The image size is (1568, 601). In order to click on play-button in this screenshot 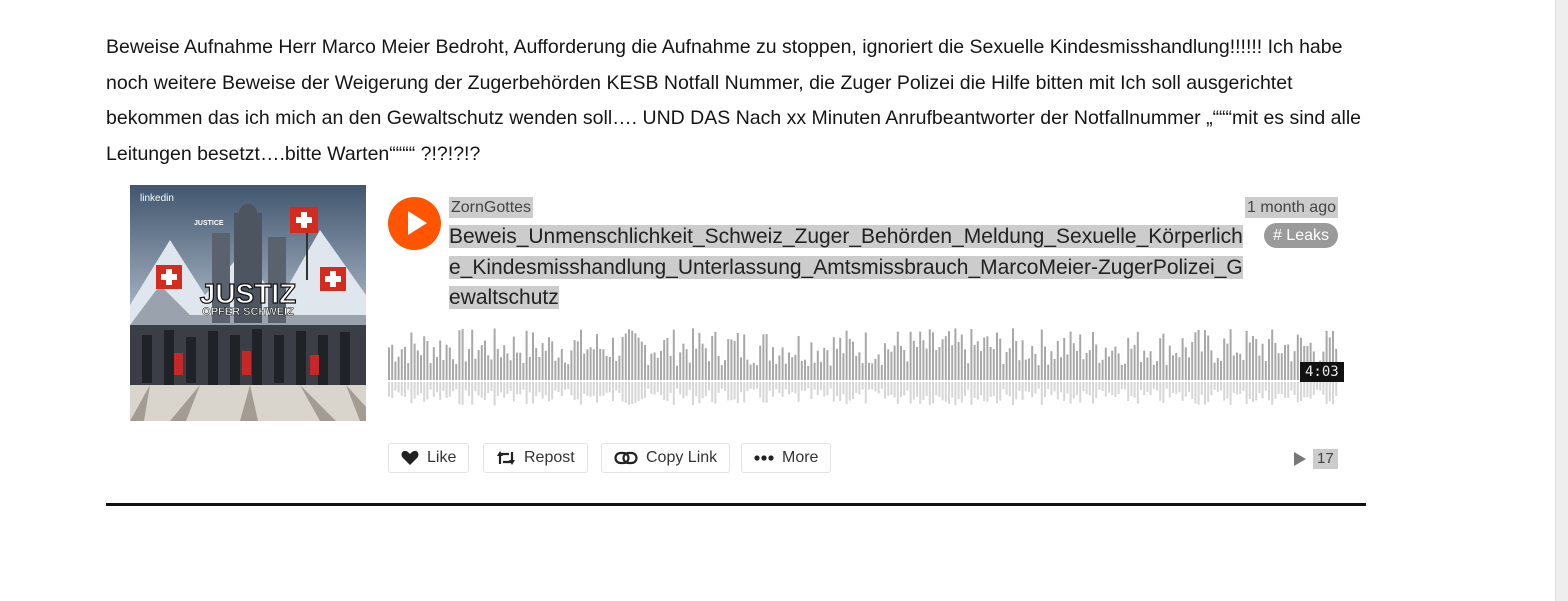, I will do `click(414, 223)`.